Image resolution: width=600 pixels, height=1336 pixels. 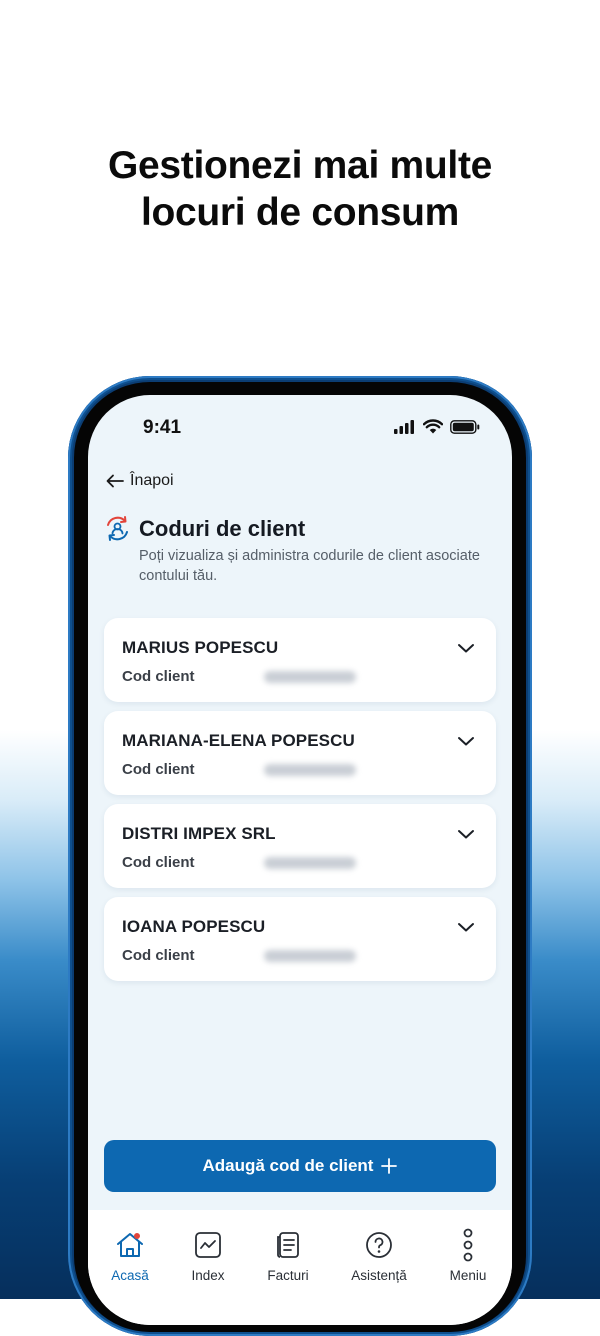 What do you see at coordinates (389, 1166) in the screenshot?
I see `plus-icon` at bounding box center [389, 1166].